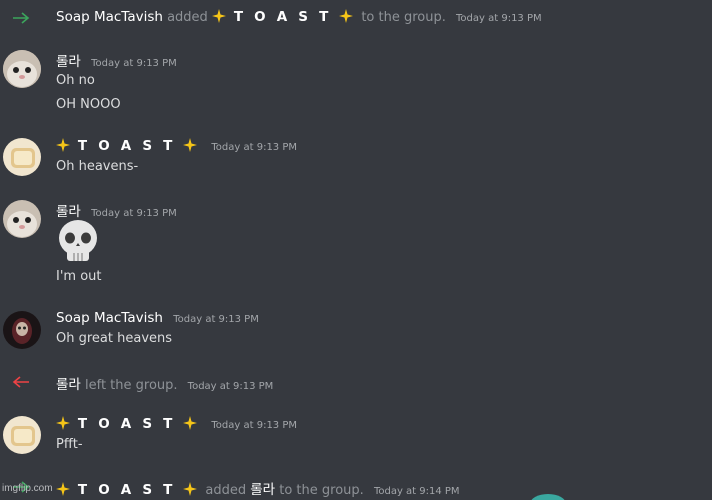  I want to click on join-arrow-icon, so click(21, 18).